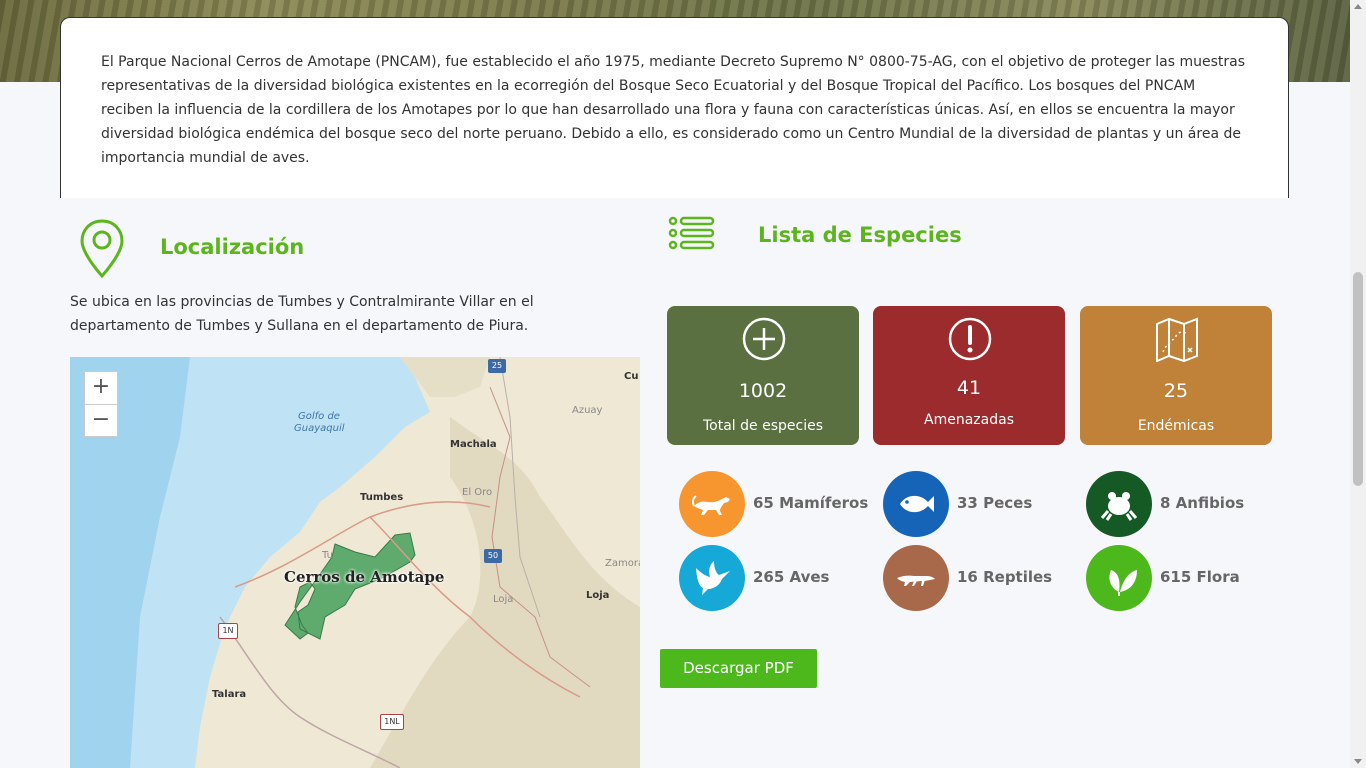 Image resolution: width=1366 pixels, height=768 pixels. Describe the element at coordinates (1176, 375) in the screenshot. I see `stat-endemic: 25 Endémicas` at that location.